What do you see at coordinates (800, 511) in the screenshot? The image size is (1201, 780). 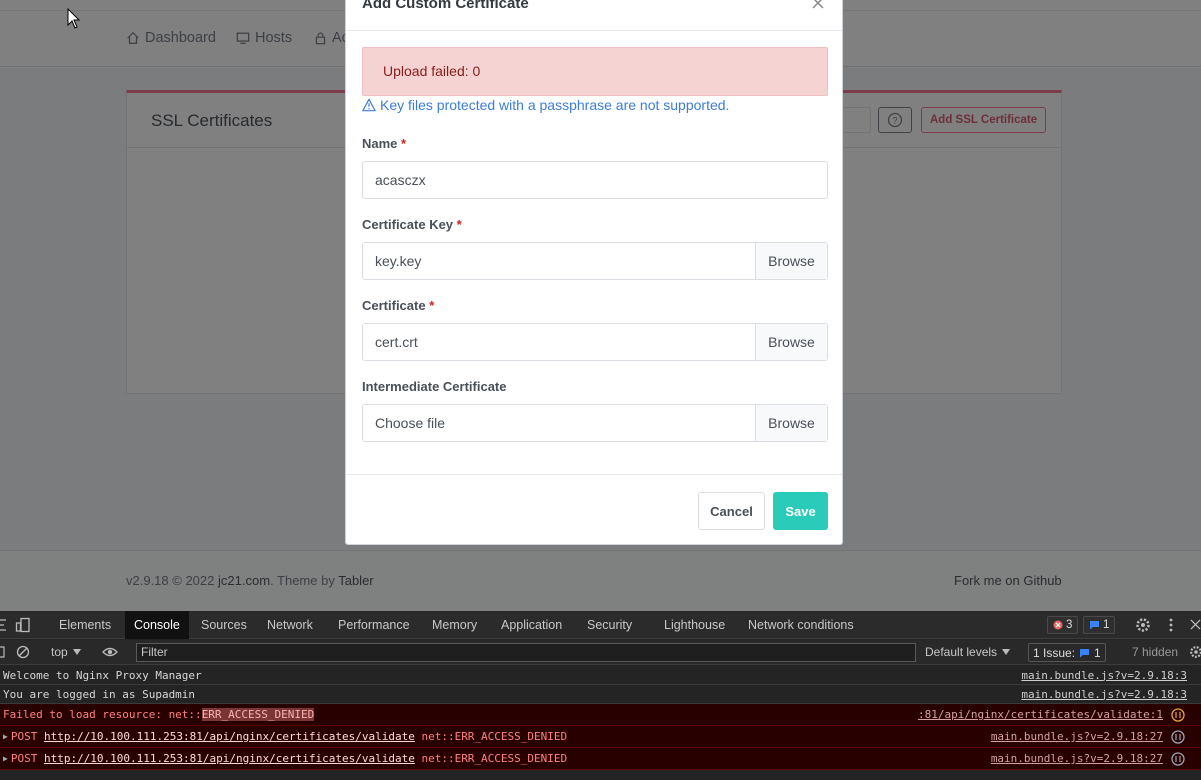 I see `save-button: Save` at bounding box center [800, 511].